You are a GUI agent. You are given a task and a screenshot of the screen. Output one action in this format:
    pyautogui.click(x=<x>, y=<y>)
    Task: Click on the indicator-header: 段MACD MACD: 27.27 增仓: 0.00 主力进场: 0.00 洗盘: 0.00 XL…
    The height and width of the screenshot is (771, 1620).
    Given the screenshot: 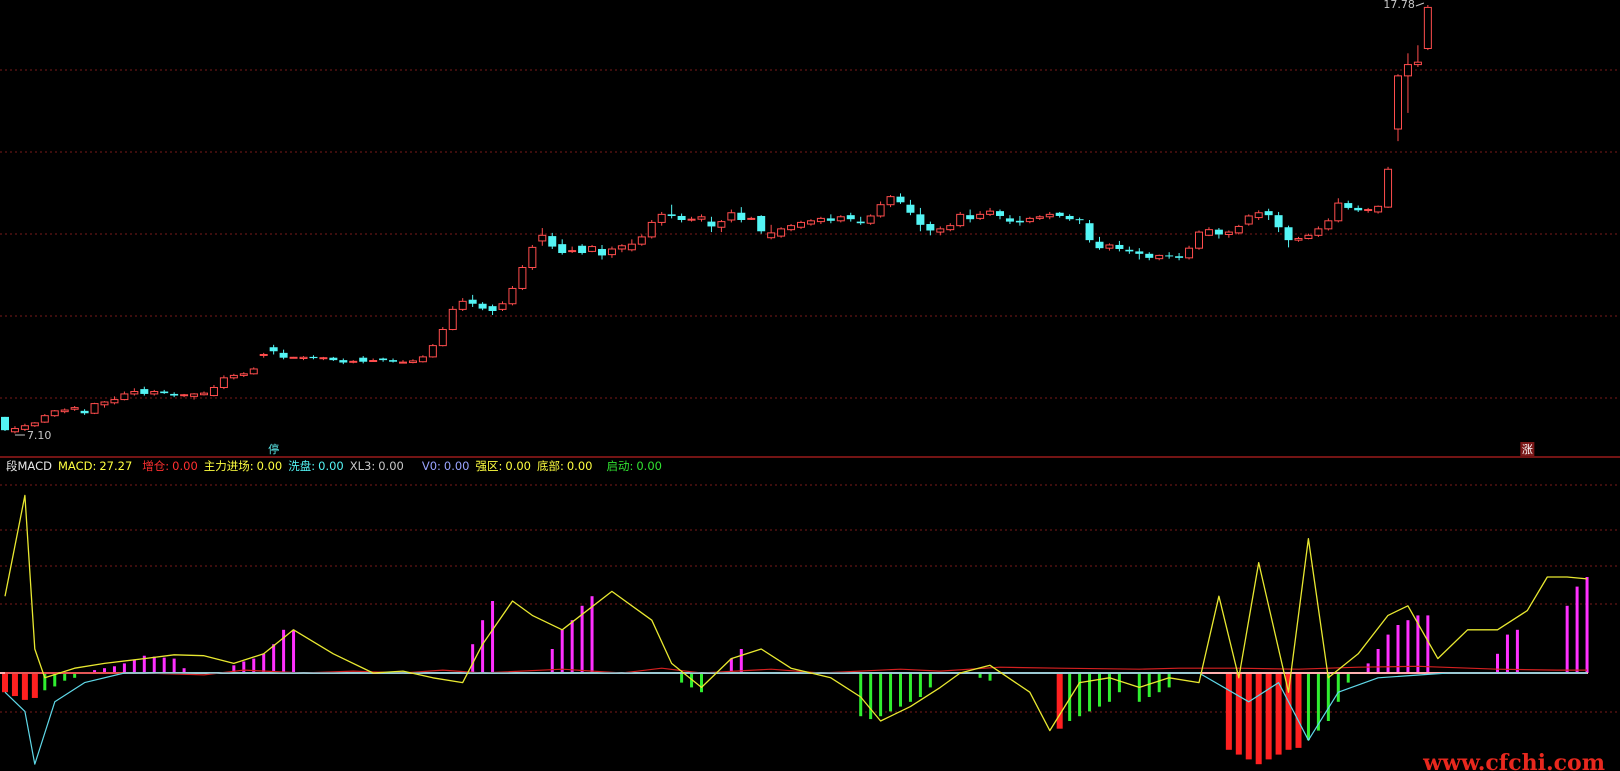 What is the action you would take?
    pyautogui.click(x=334, y=466)
    